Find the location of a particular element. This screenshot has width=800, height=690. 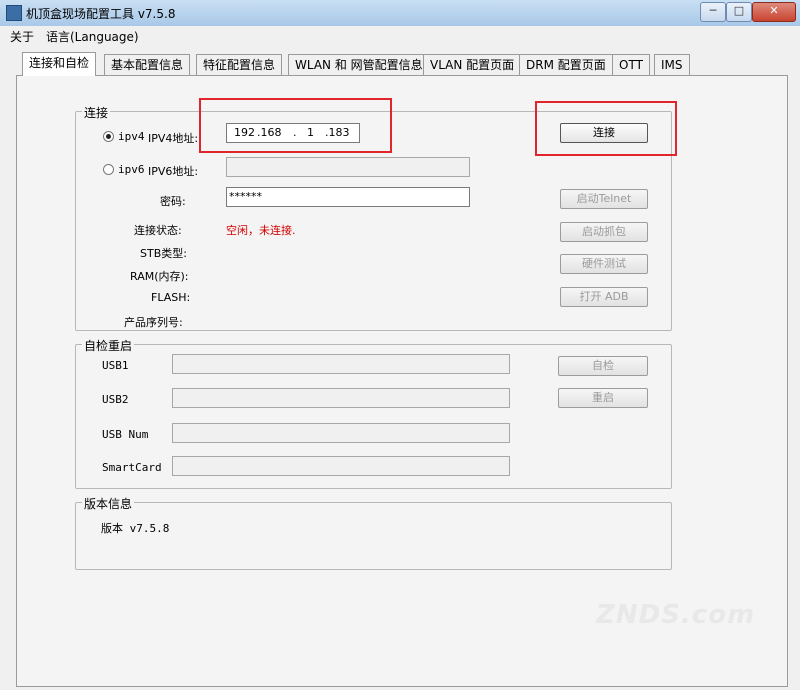

connection-status-value: 空闲，未连接. is located at coordinates (261, 230).